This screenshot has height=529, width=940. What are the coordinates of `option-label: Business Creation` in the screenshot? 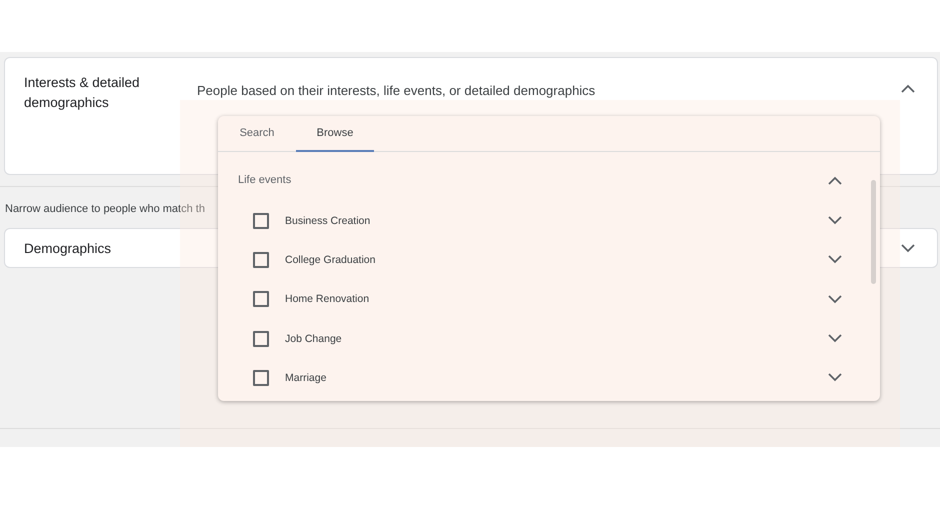 It's located at (556, 220).